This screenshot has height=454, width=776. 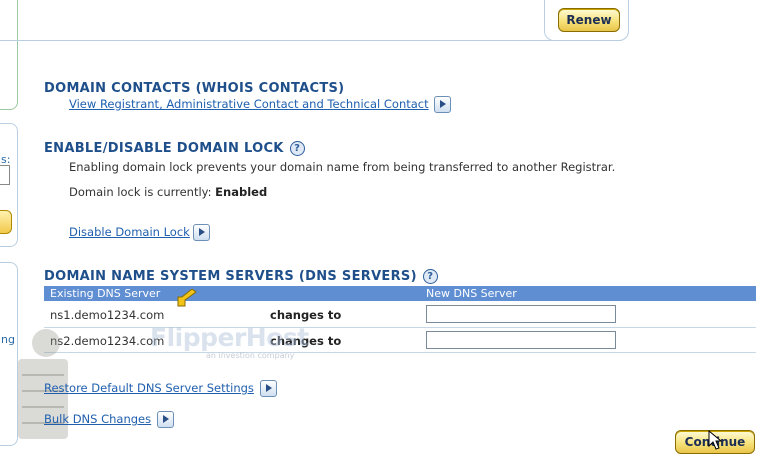 What do you see at coordinates (5, 175) in the screenshot?
I see `sidebar-input-fragment` at bounding box center [5, 175].